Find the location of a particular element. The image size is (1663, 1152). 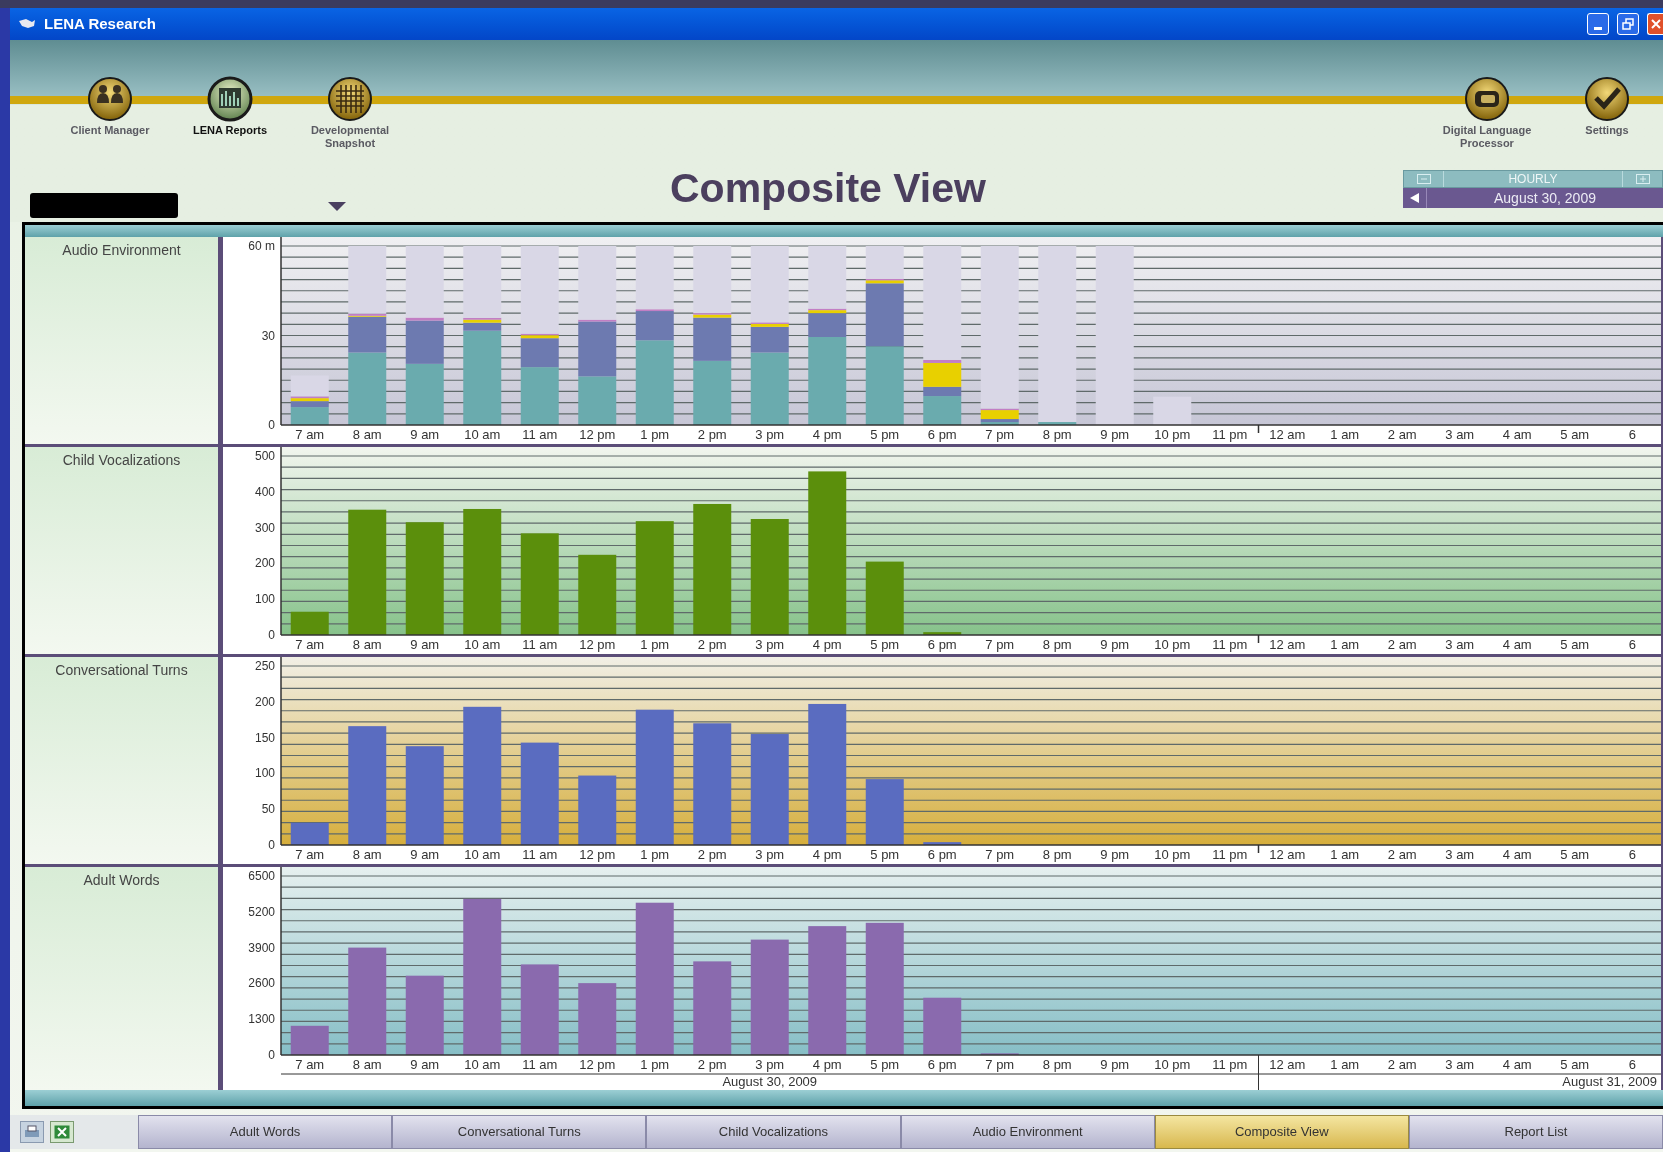

axis-label: 50 is located at coordinates (268, 809).